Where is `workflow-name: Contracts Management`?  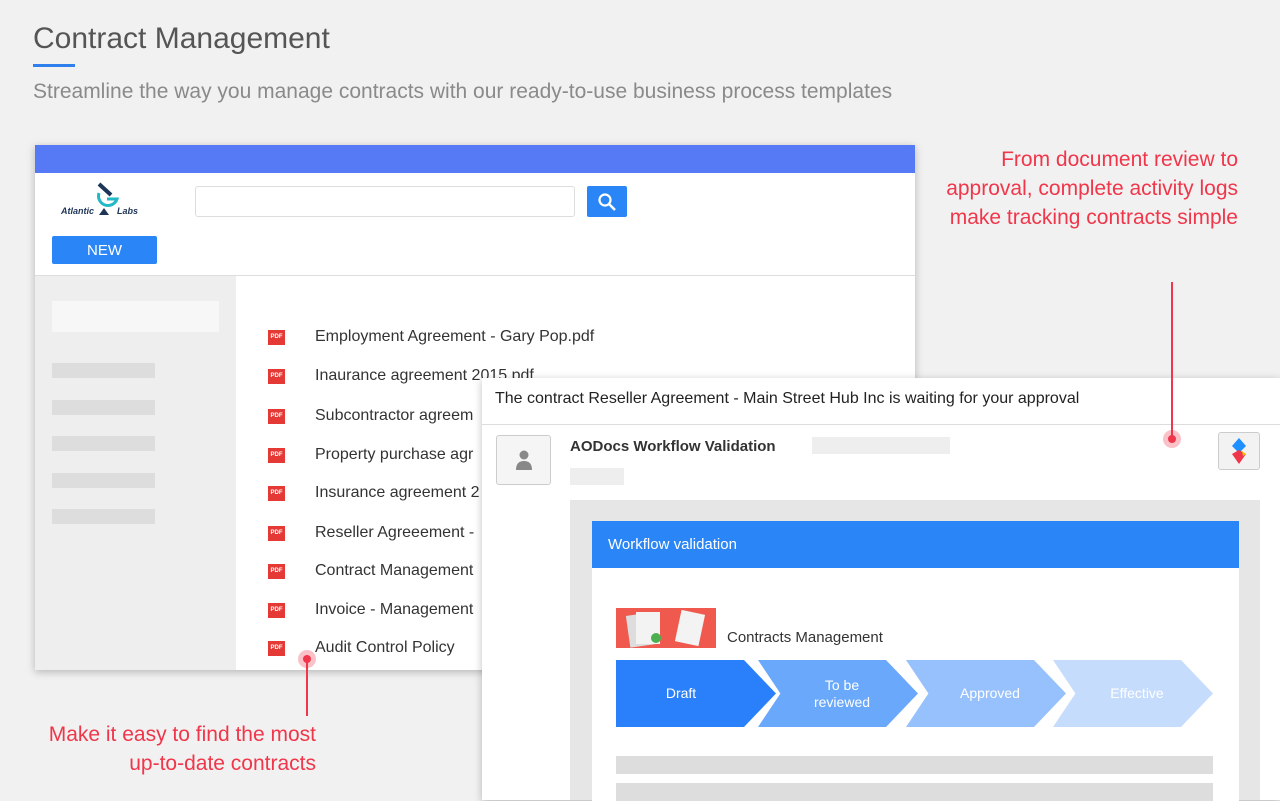
workflow-name: Contracts Management is located at coordinates (805, 637).